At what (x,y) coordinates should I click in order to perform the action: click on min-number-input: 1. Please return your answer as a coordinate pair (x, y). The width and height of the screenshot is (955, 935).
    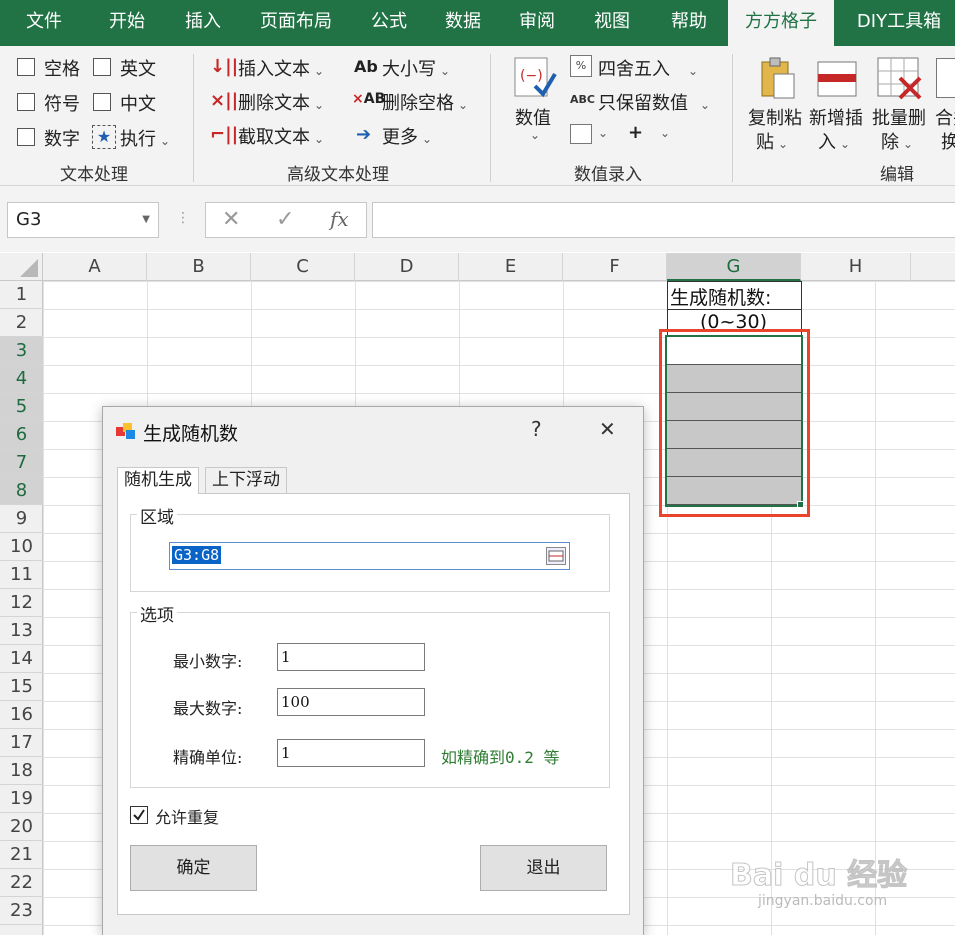
    Looking at the image, I should click on (351, 657).